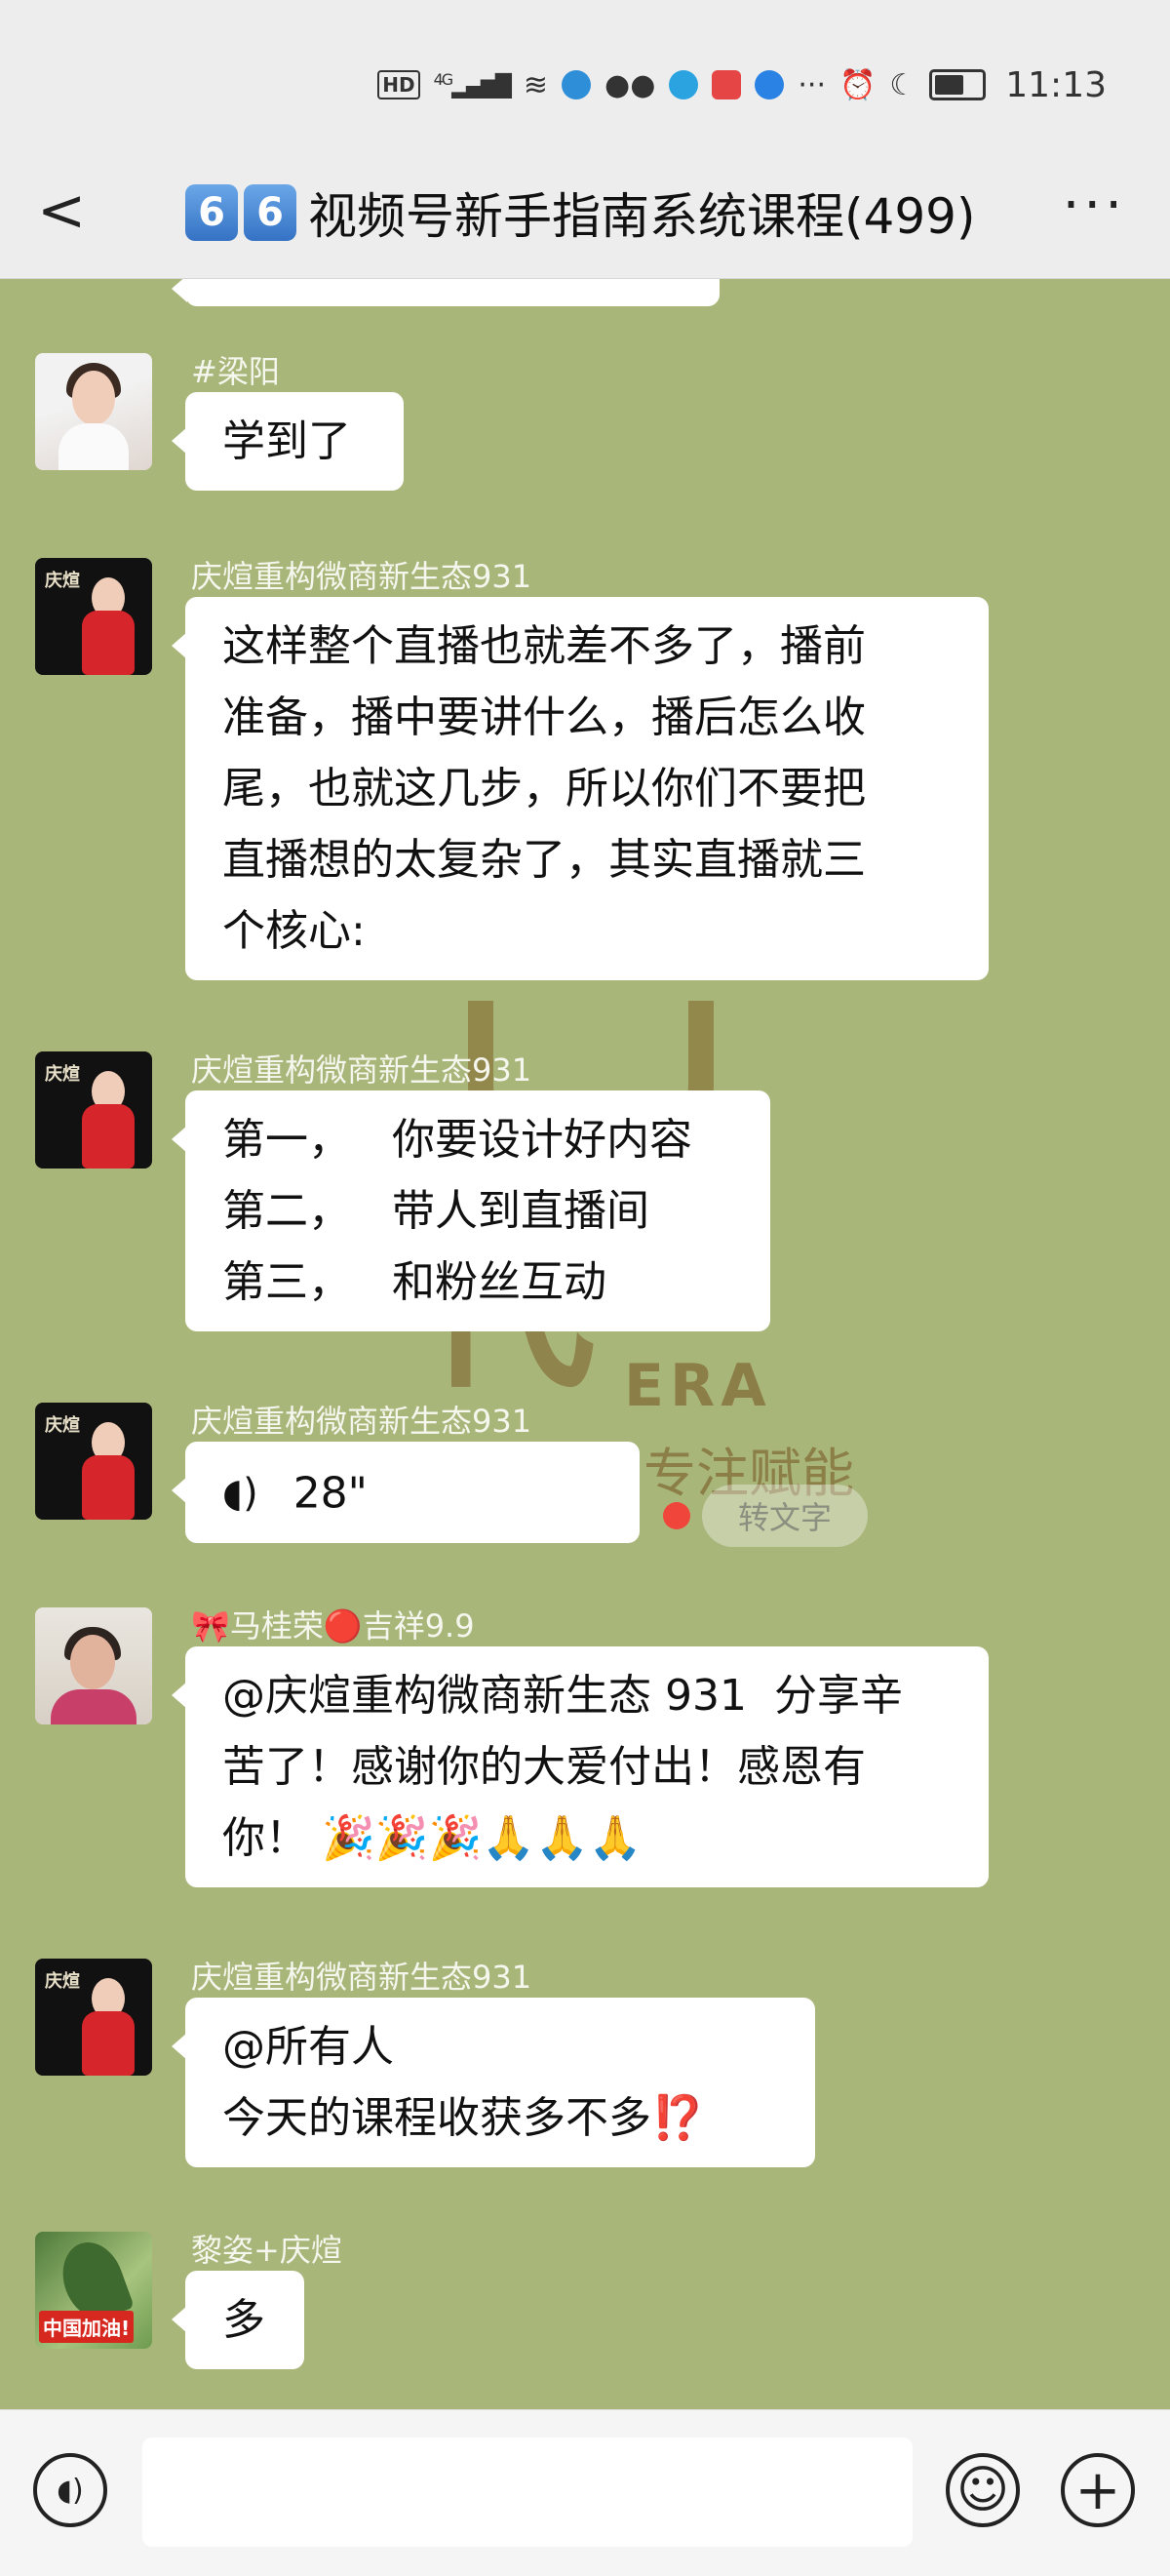 This screenshot has width=1170, height=2576. What do you see at coordinates (902, 84) in the screenshot?
I see `moon-icon: ☾` at bounding box center [902, 84].